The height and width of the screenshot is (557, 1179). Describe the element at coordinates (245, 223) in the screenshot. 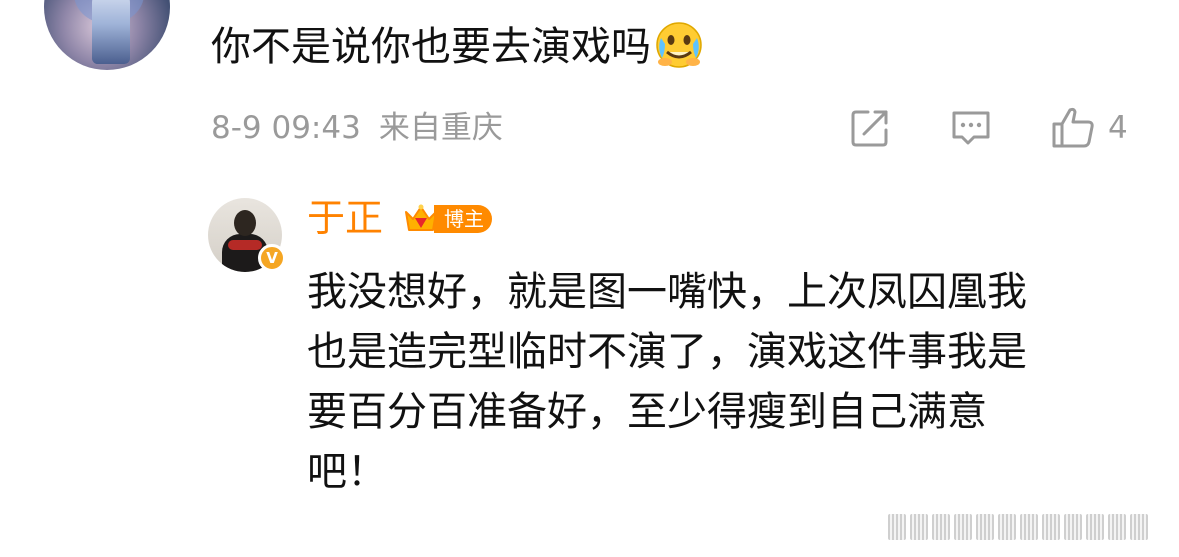

I see `avatar-head` at that location.